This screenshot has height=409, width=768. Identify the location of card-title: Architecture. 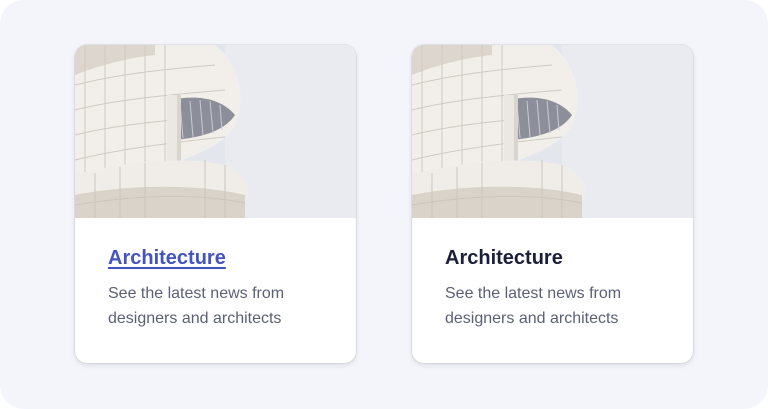
(504, 258).